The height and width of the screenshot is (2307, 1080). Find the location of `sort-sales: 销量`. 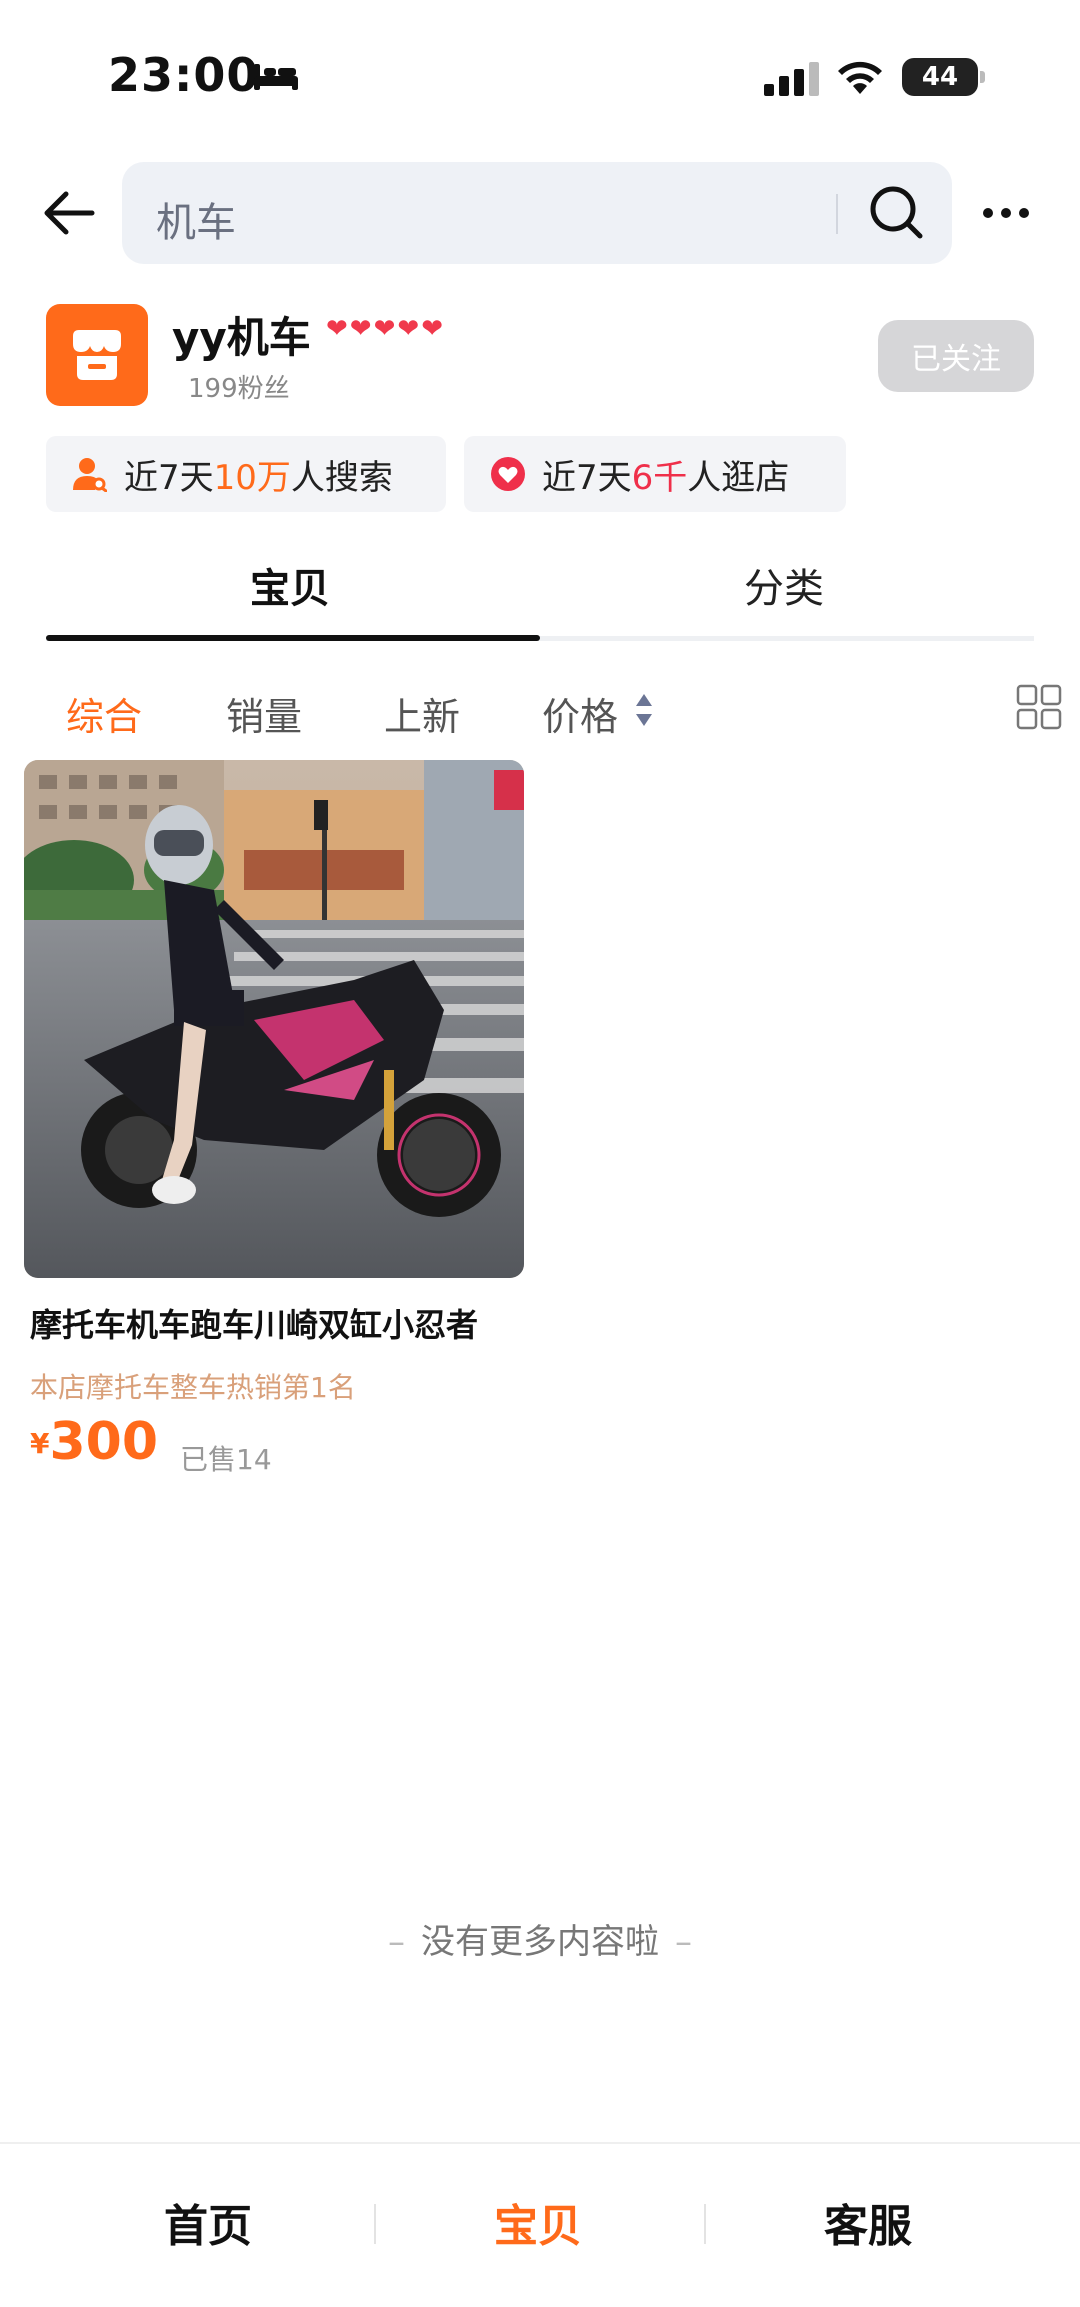

sort-sales: 销量 is located at coordinates (264, 713).